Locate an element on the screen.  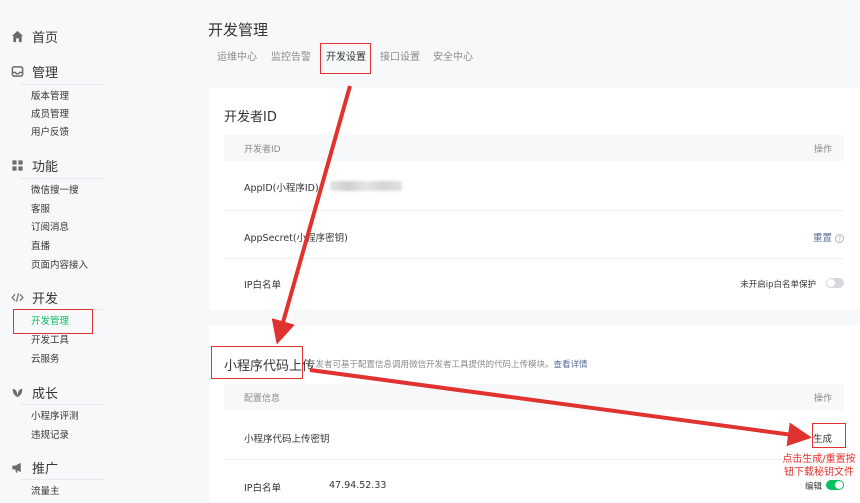
col-developer-id: 开发者ID is located at coordinates (262, 150).